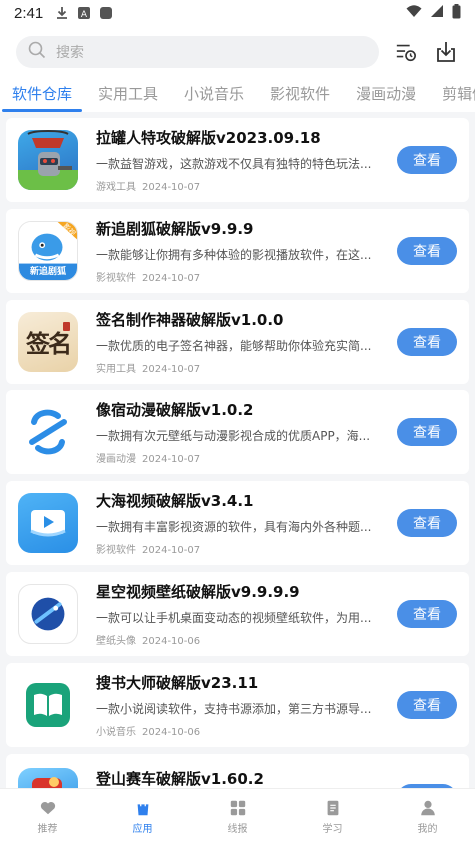 The width and height of the screenshot is (475, 844). I want to click on wifi-icon, so click(414, 13).